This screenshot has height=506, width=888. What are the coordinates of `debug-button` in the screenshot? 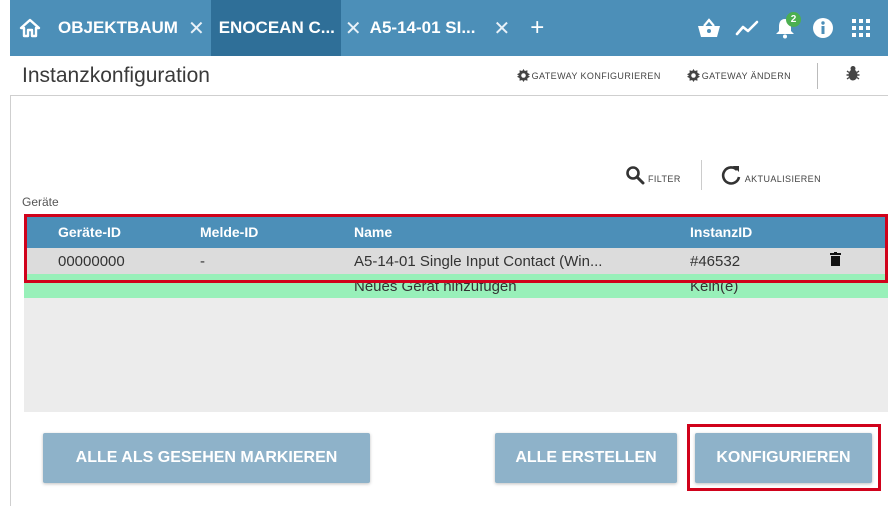 It's located at (853, 75).